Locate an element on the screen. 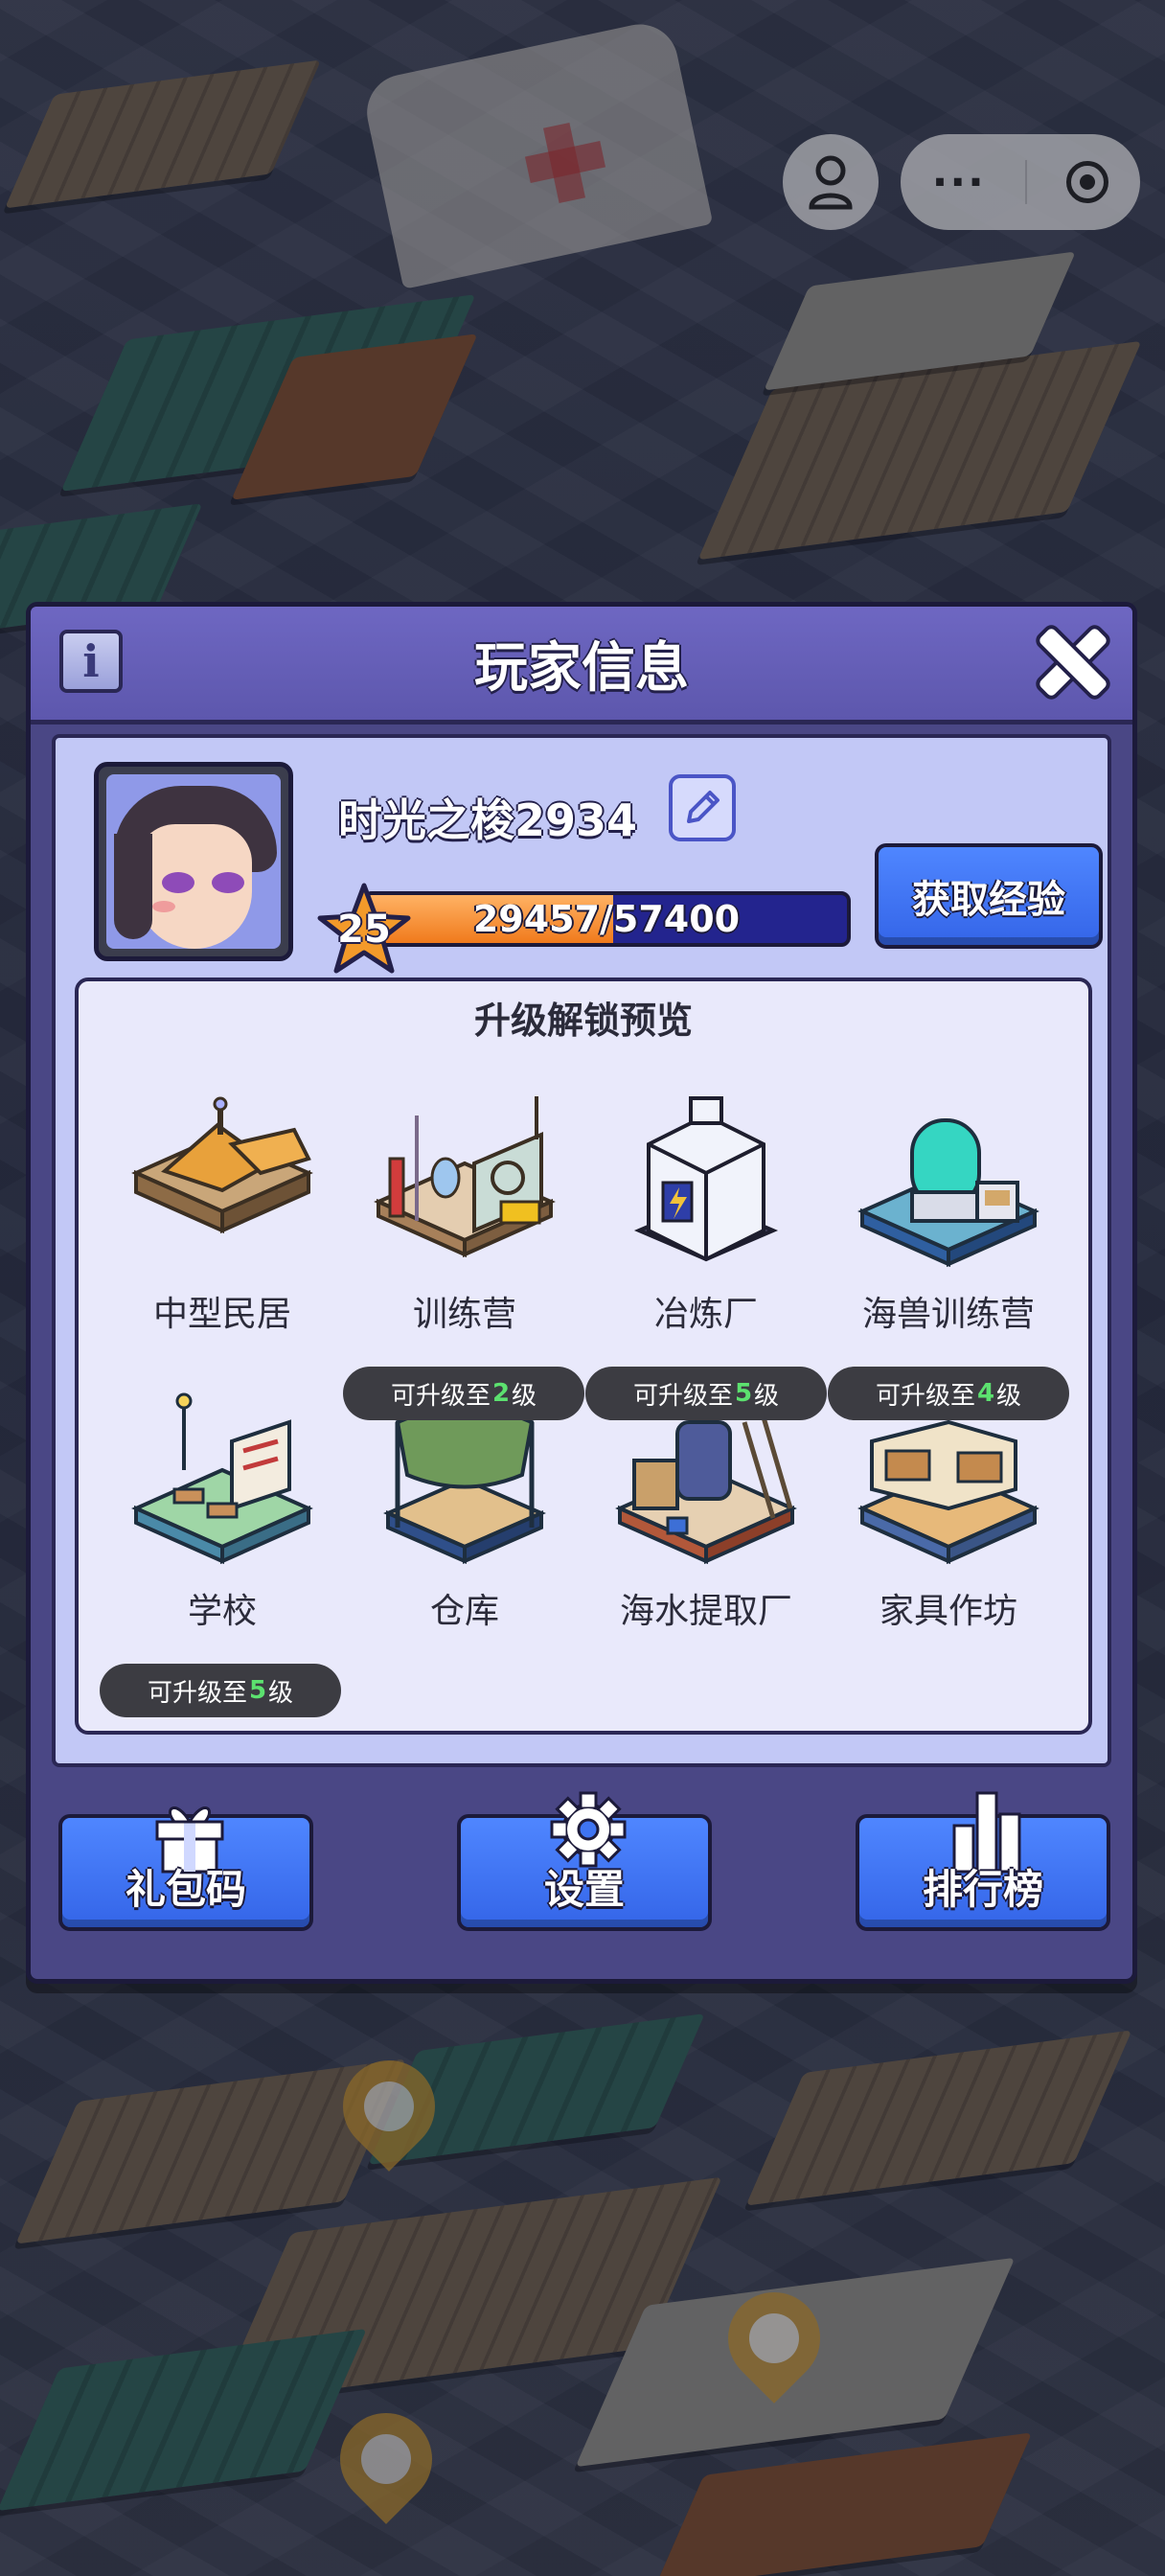  avatar-blush is located at coordinates (163, 906).